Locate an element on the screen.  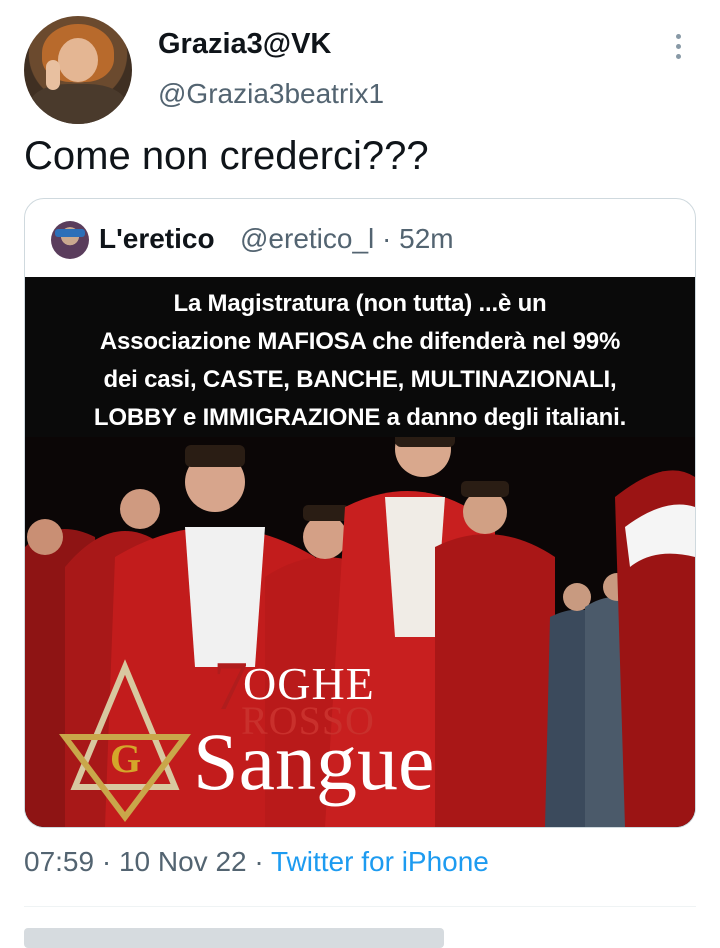
tweet-date: 10 Nov 22 is located at coordinates (183, 861).